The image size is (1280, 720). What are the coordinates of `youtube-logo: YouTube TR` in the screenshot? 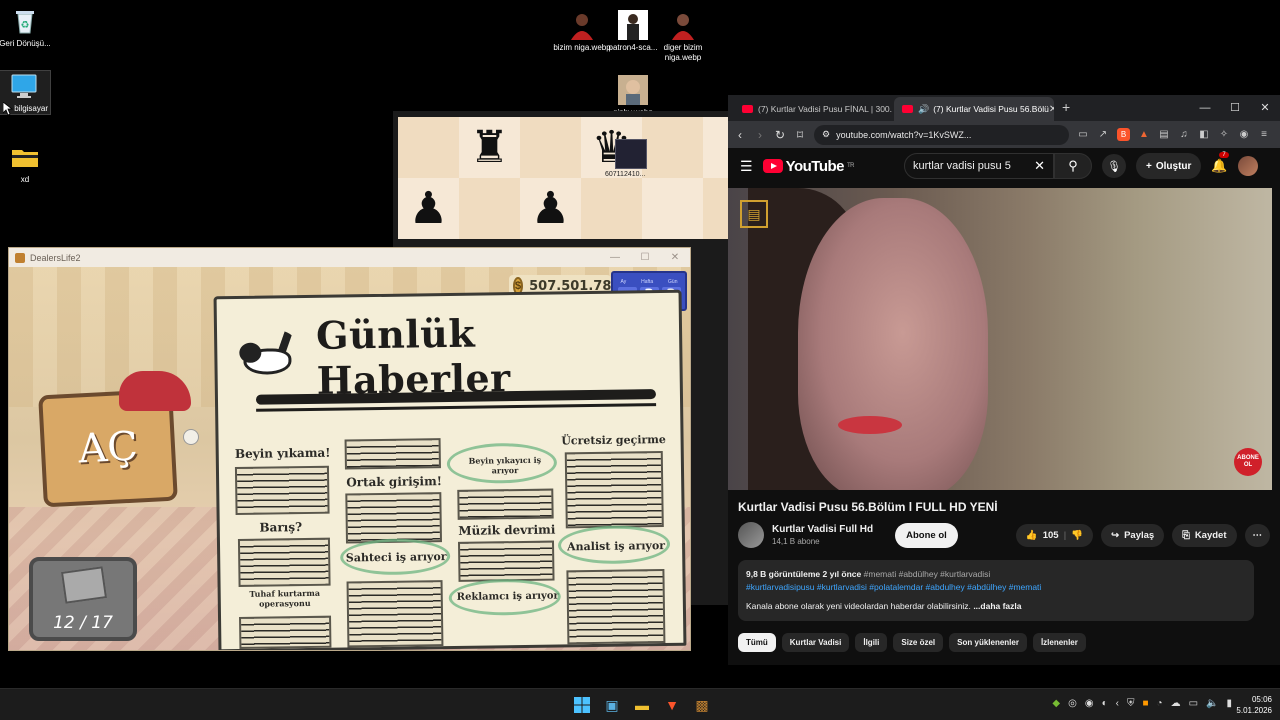 It's located at (808, 166).